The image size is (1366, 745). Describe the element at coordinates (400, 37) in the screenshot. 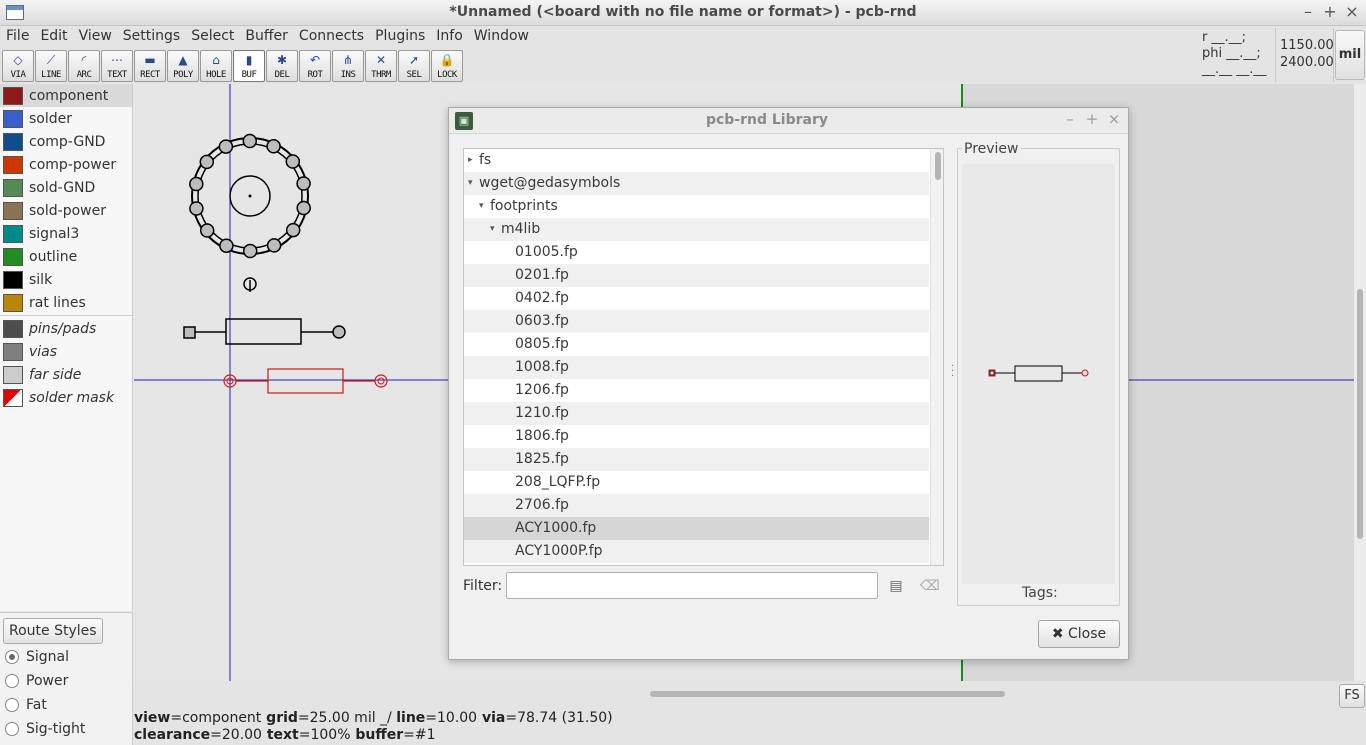

I see `menu-plugins: Plugins` at that location.